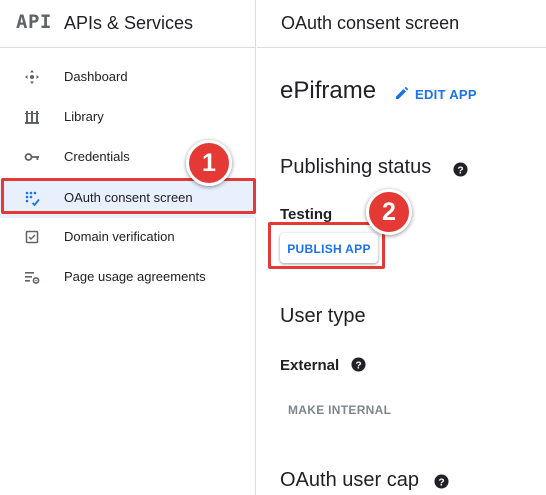 The height and width of the screenshot is (495, 546). Describe the element at coordinates (97, 156) in the screenshot. I see `sidebar-item-label: Credentials` at that location.